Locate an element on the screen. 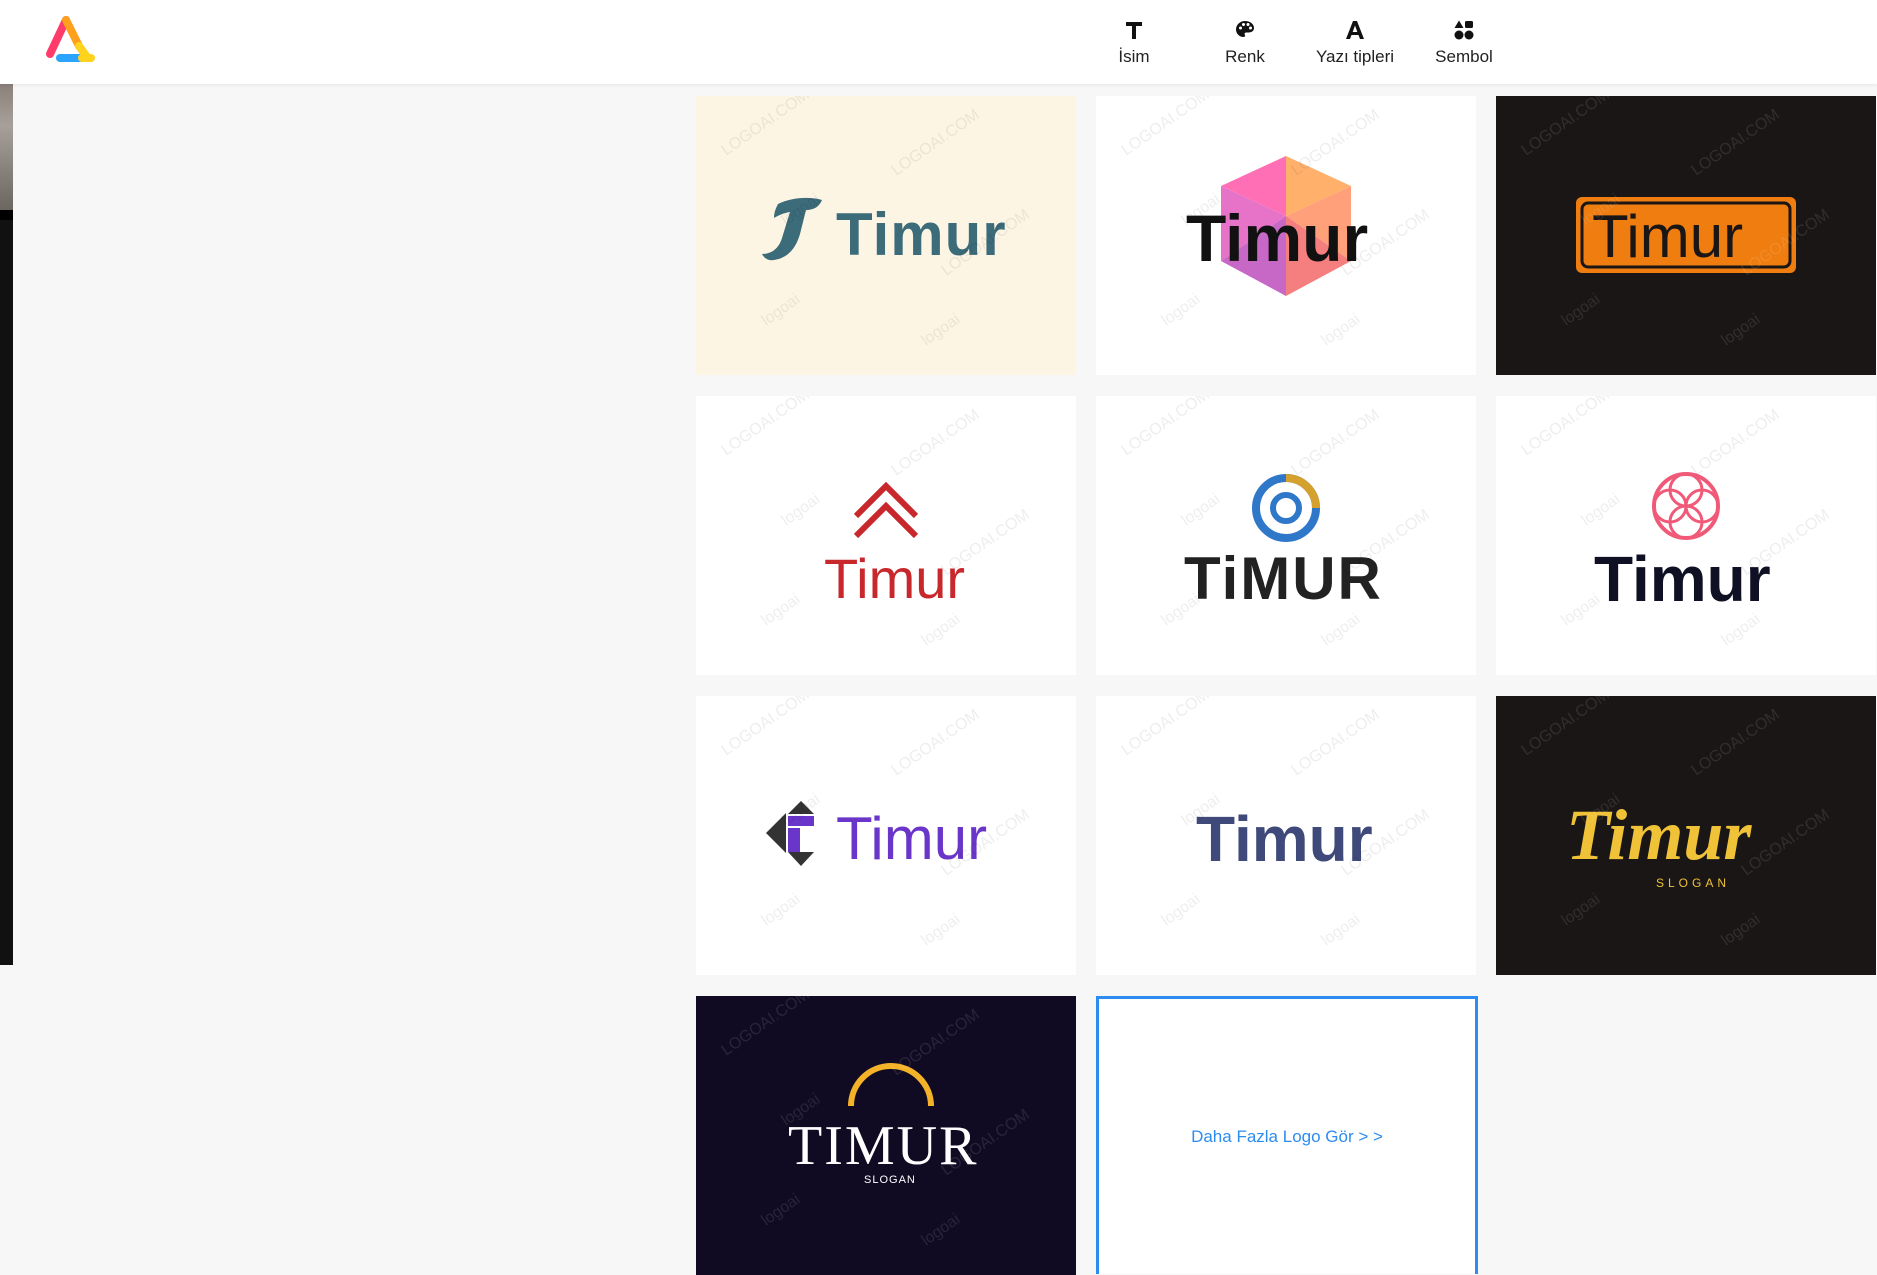 The height and width of the screenshot is (1275, 1877). nav-fonts: Yazı tipleri is located at coordinates (1355, 42).